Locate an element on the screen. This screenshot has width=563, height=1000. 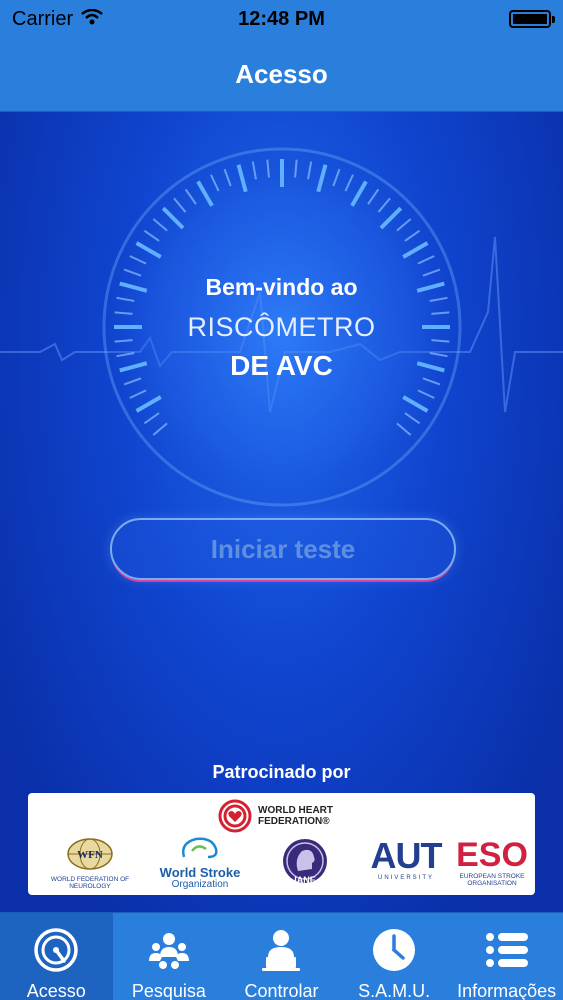
wso-subtitle: Organization is located at coordinates (200, 884).